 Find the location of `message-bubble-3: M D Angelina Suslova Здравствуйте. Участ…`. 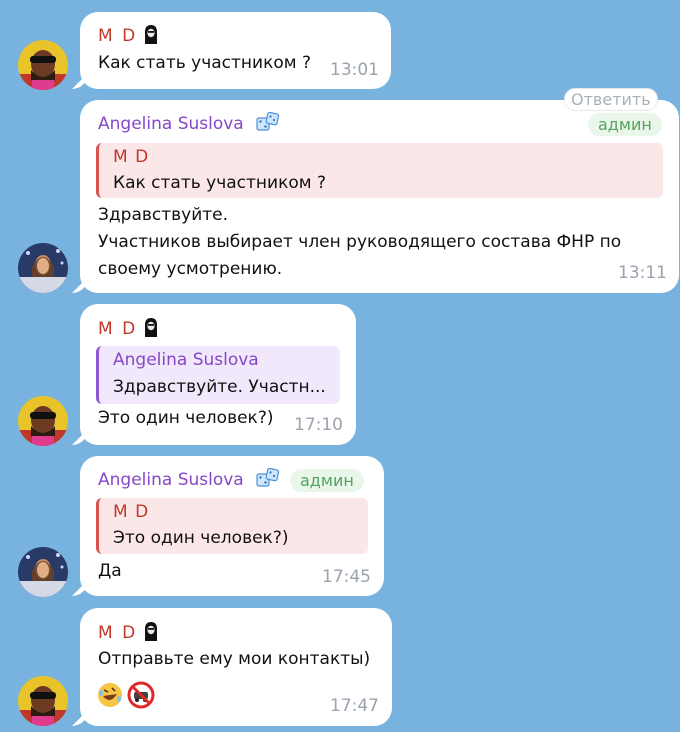

message-bubble-3: M D Angelina Suslova Здравствуйте. Участ… is located at coordinates (218, 374).